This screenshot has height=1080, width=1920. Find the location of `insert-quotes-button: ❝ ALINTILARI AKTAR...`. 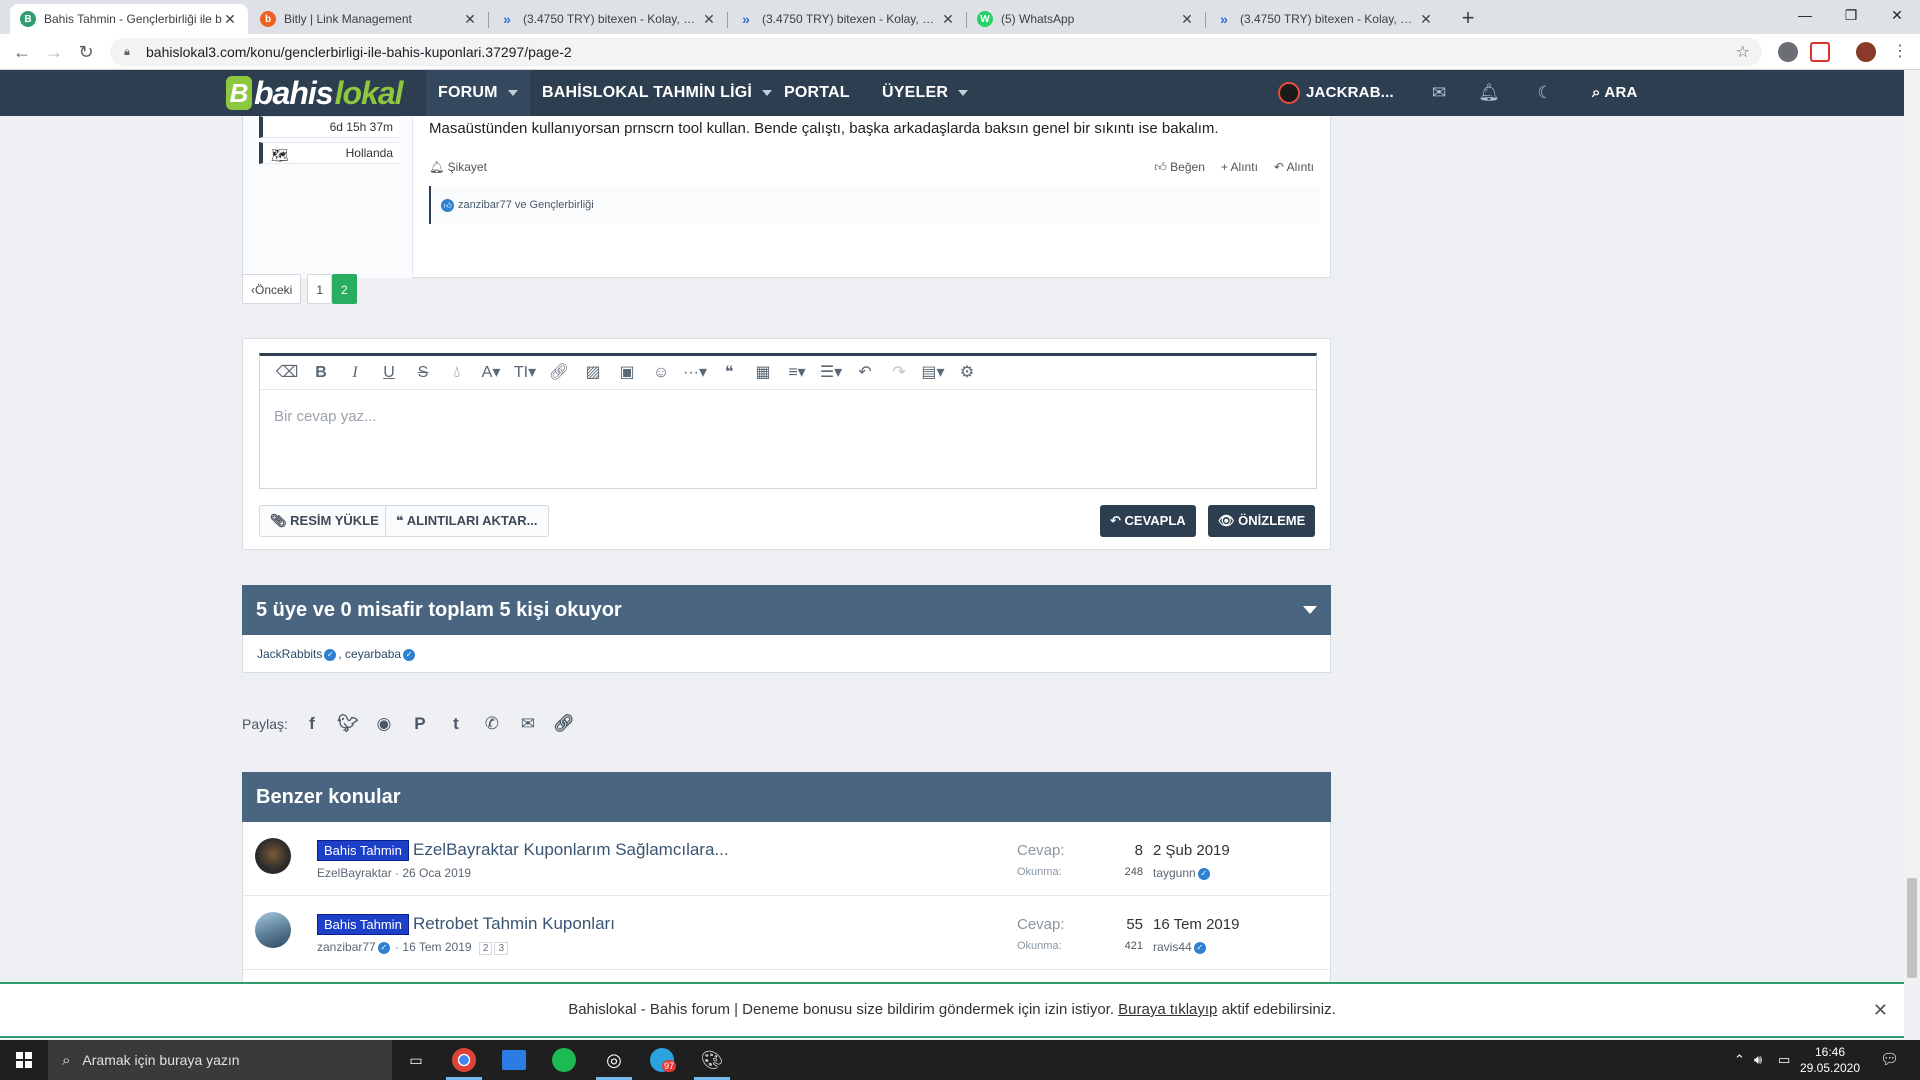

insert-quotes-button: ❝ ALINTILARI AKTAR... is located at coordinates (467, 521).